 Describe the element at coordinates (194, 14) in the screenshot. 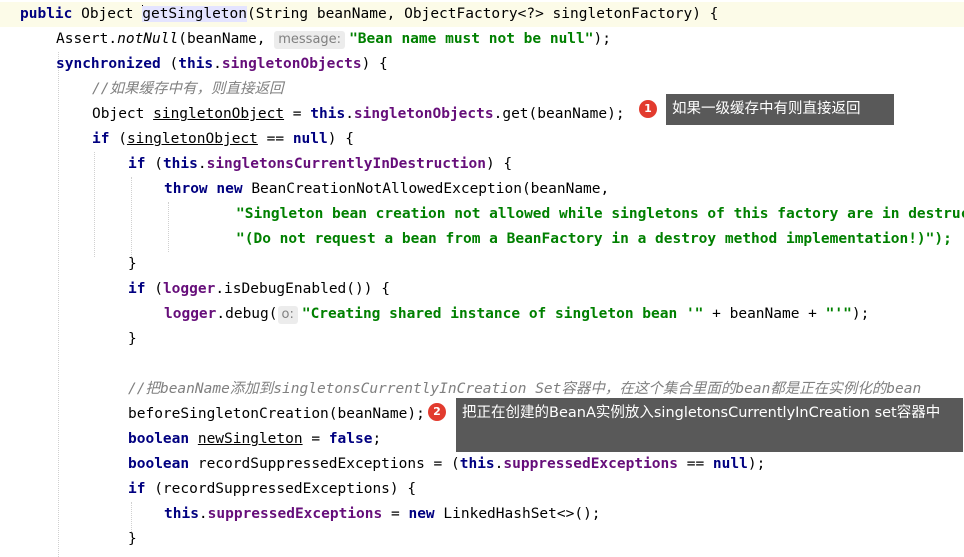

I see `method-name: getSingleton` at that location.